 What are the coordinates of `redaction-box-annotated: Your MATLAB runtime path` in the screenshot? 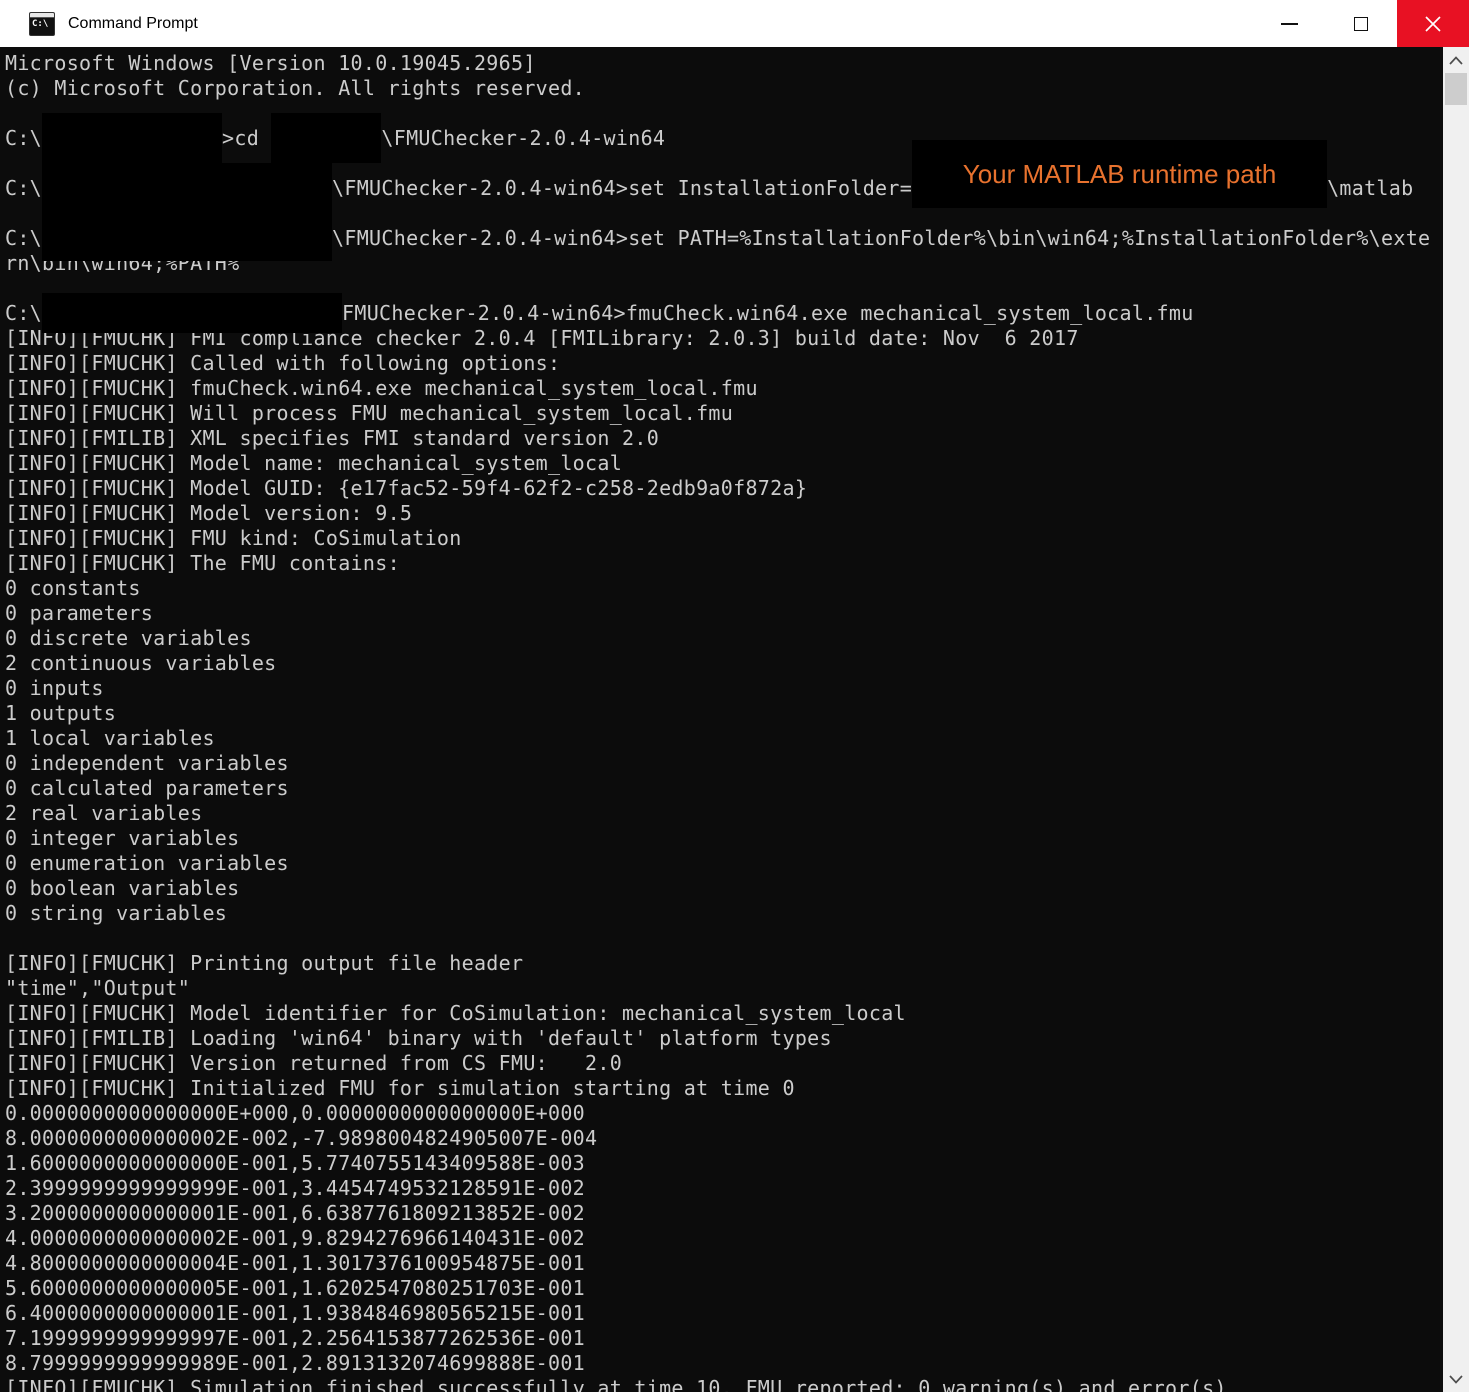 It's located at (1120, 174).